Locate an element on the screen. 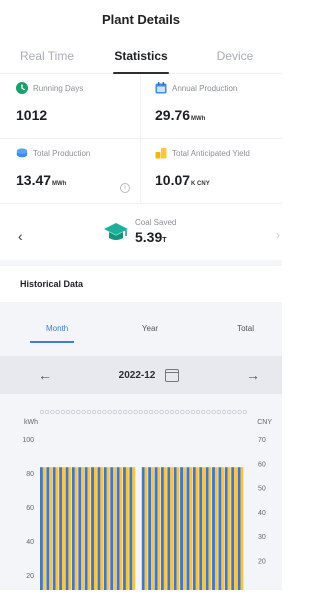  carousel-prev-button: ‹ is located at coordinates (20, 236).